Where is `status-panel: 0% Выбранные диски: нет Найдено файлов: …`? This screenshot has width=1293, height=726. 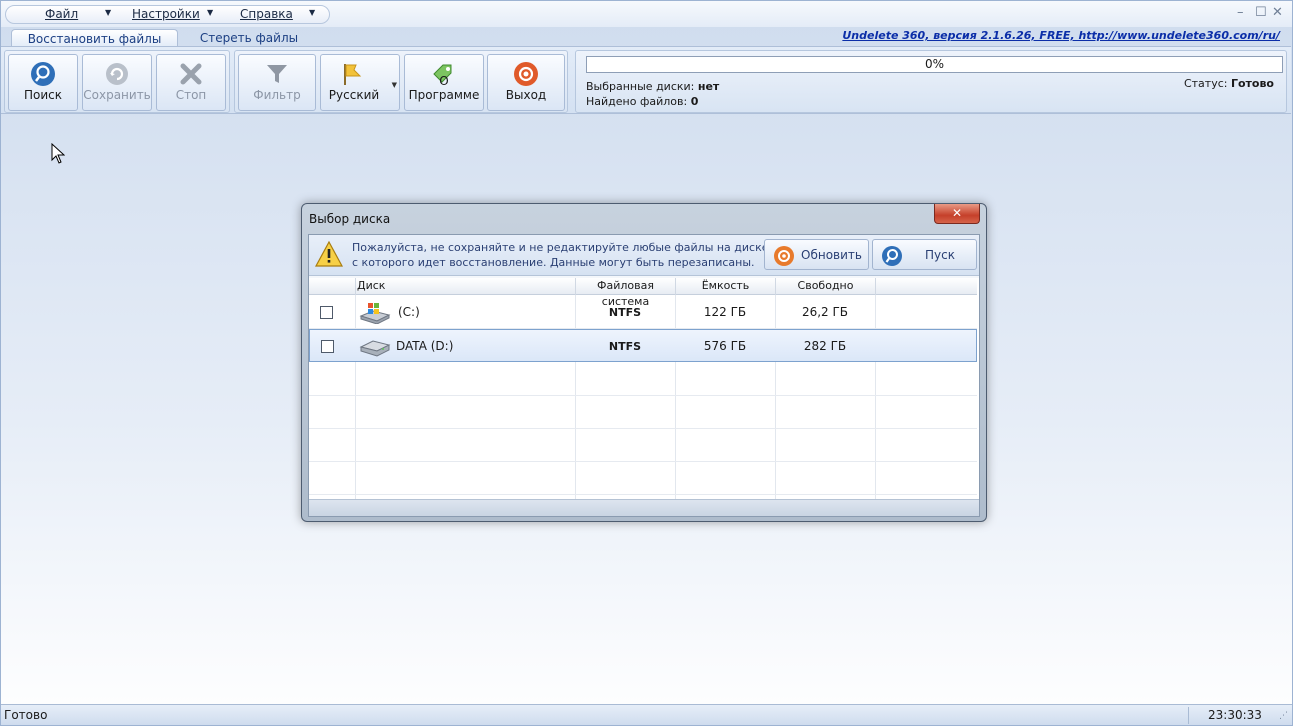 status-panel: 0% Выбранные диски: нет Найдено файлов: … is located at coordinates (931, 81).